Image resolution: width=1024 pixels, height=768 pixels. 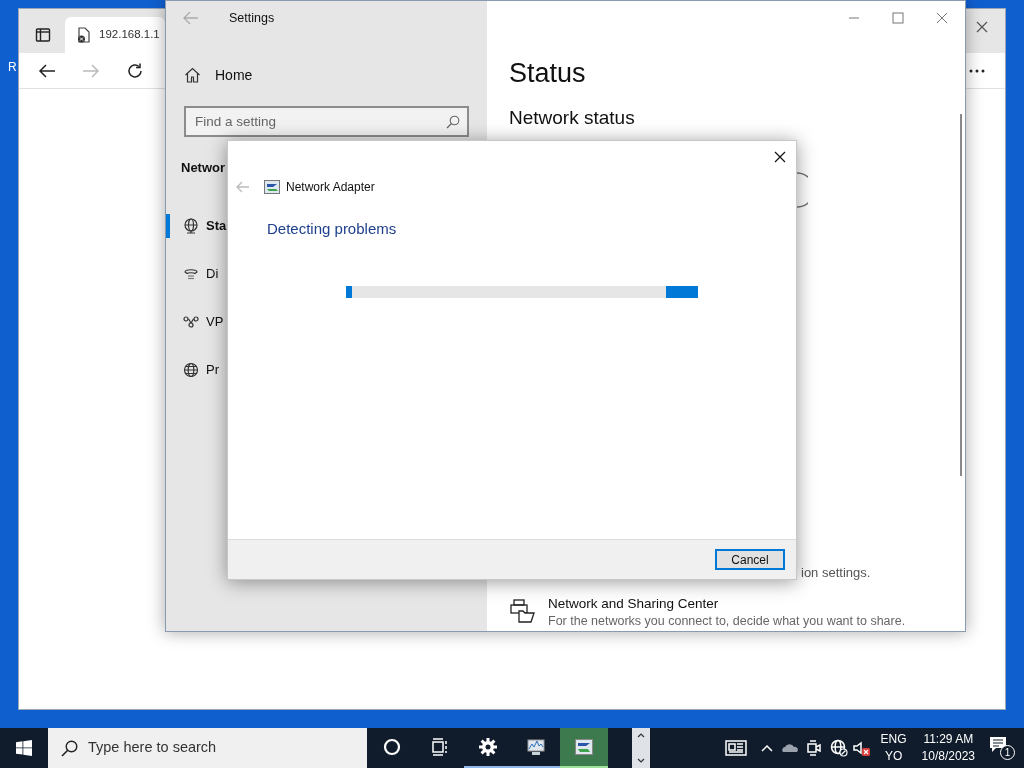 What do you see at coordinates (836, 573) in the screenshot?
I see `description-text: ion settings.` at bounding box center [836, 573].